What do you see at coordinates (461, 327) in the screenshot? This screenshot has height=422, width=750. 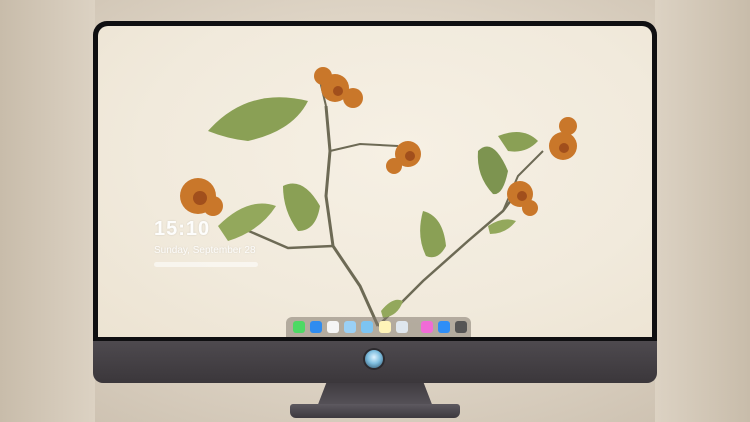 I see `camera-icon` at bounding box center [461, 327].